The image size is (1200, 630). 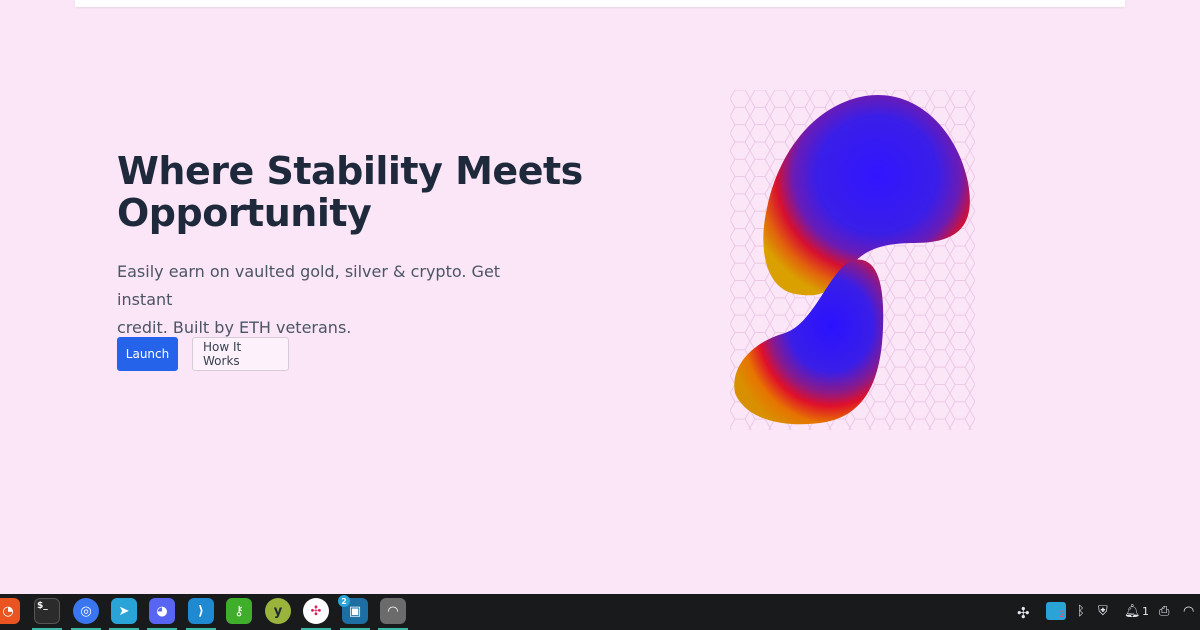 I want to click on slack-glyph: ✣, so click(x=316, y=611).